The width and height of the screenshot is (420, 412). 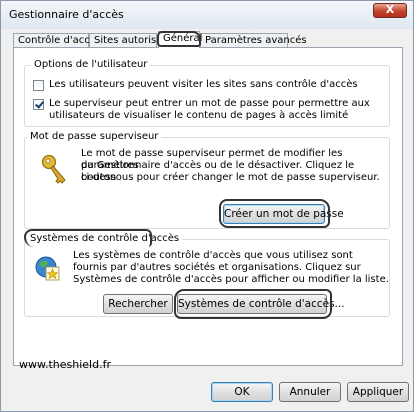 I want to click on close-icon: X, so click(x=390, y=9).